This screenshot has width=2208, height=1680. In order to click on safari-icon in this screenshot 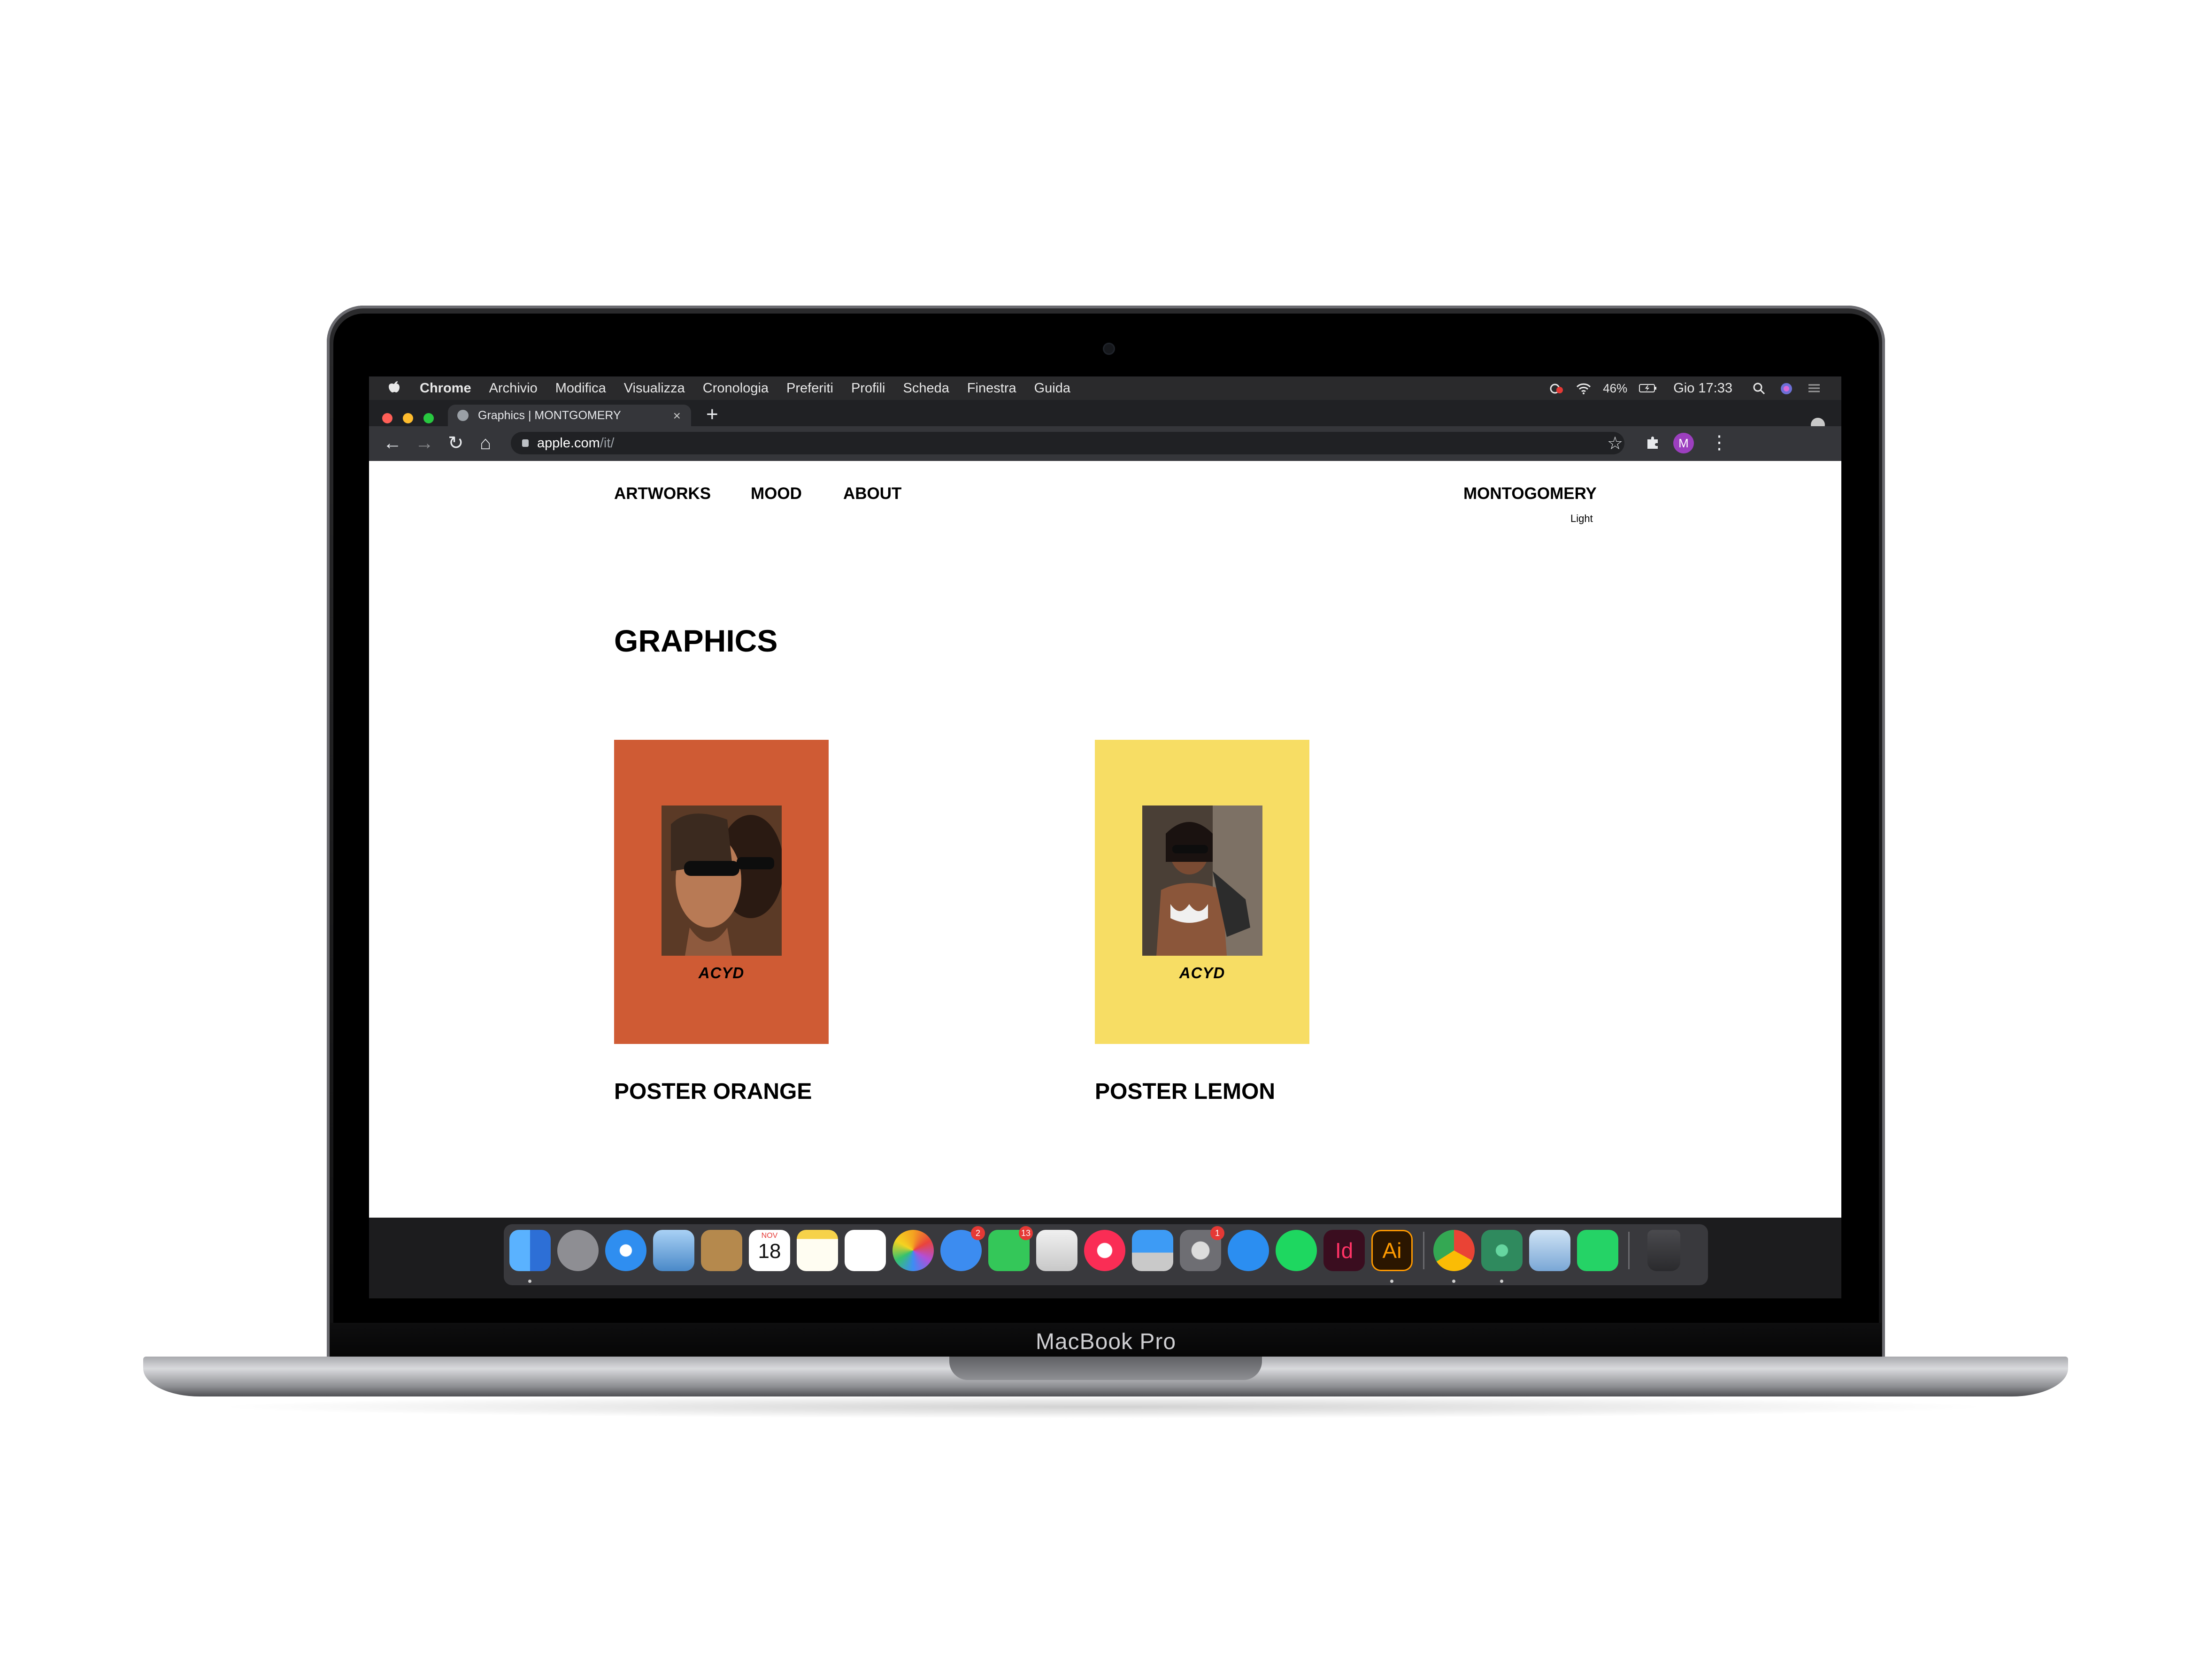, I will do `click(625, 1250)`.